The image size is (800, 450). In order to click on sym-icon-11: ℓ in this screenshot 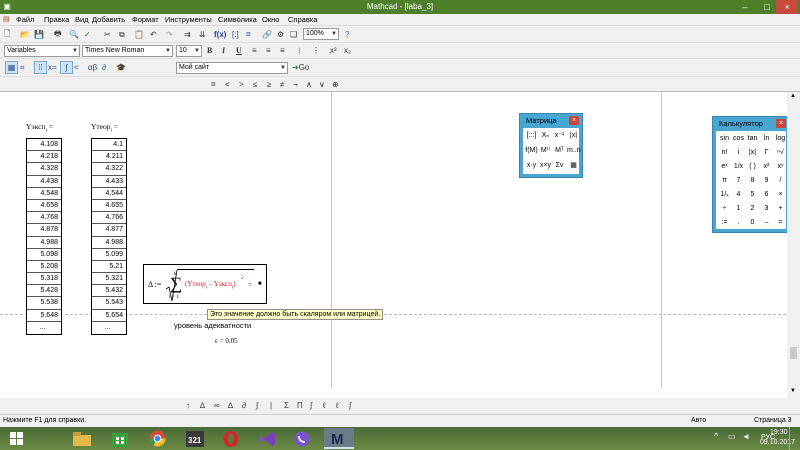, I will do `click(324, 405)`.